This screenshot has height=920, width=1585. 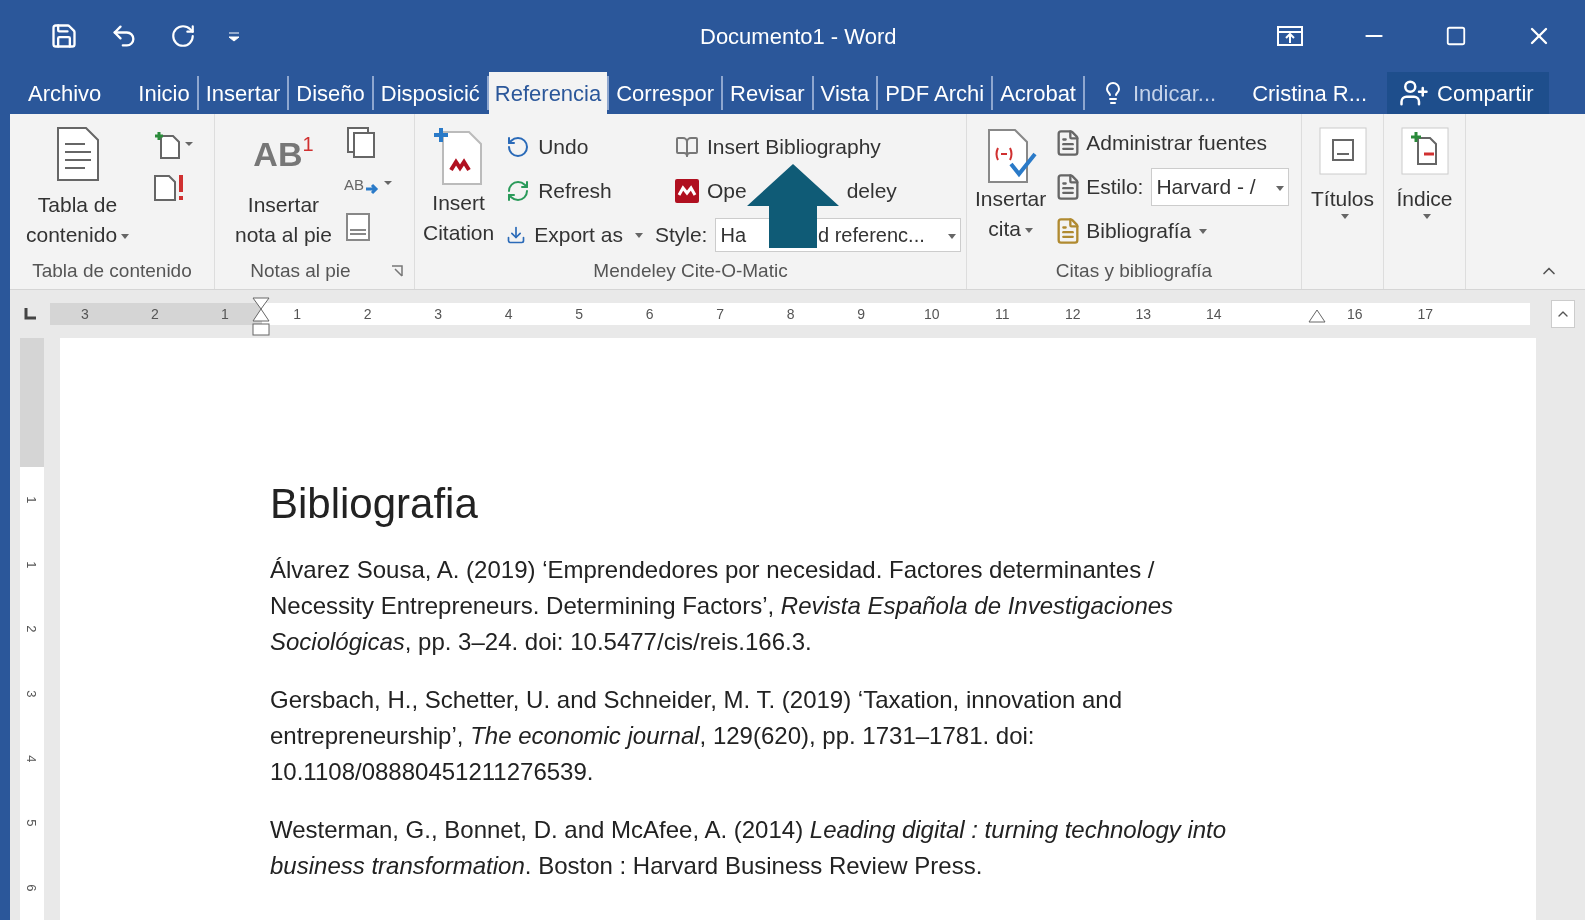 What do you see at coordinates (935, 93) in the screenshot?
I see `ribbon-tab: PDF Archi` at bounding box center [935, 93].